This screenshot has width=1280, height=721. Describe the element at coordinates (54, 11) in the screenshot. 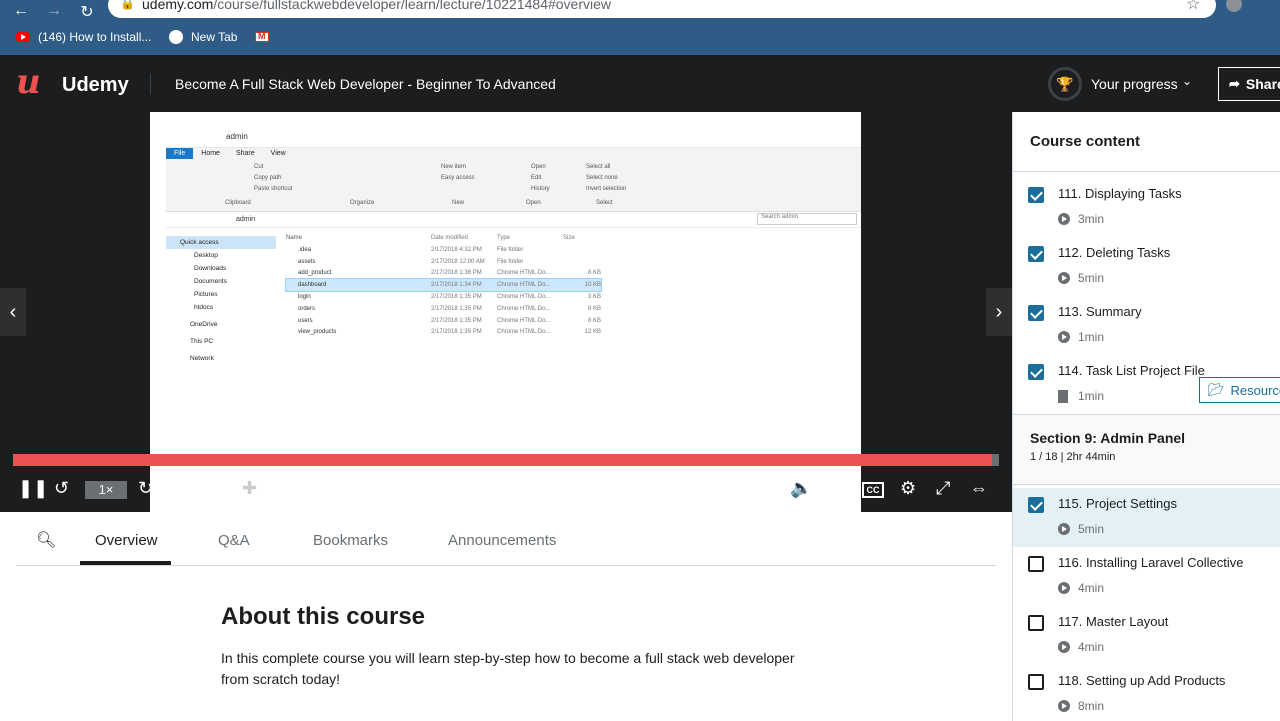

I see `forward-icon: →` at that location.